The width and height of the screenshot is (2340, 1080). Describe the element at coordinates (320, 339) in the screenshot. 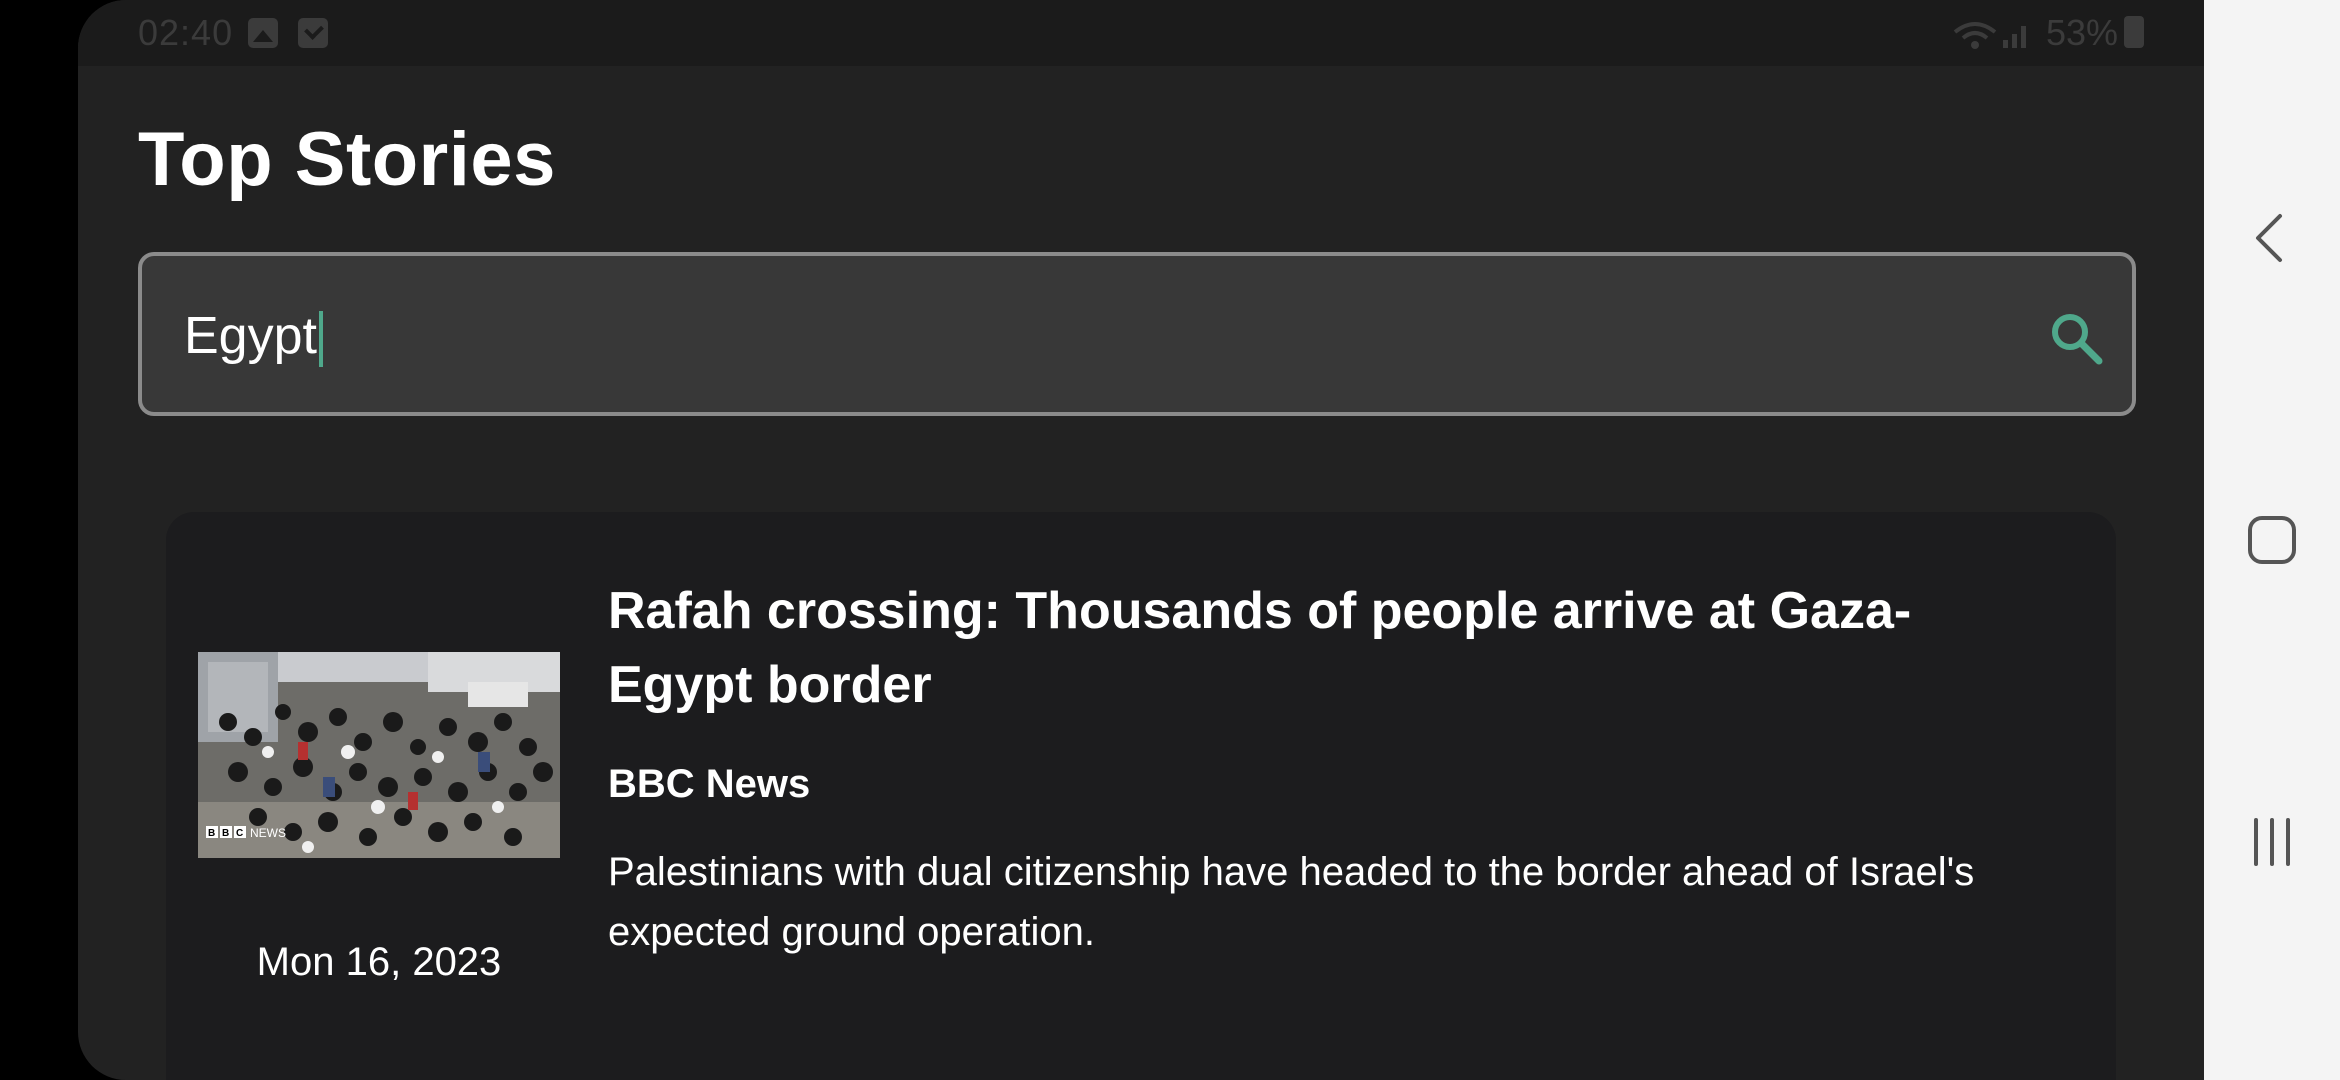

I see `text-cursor` at that location.